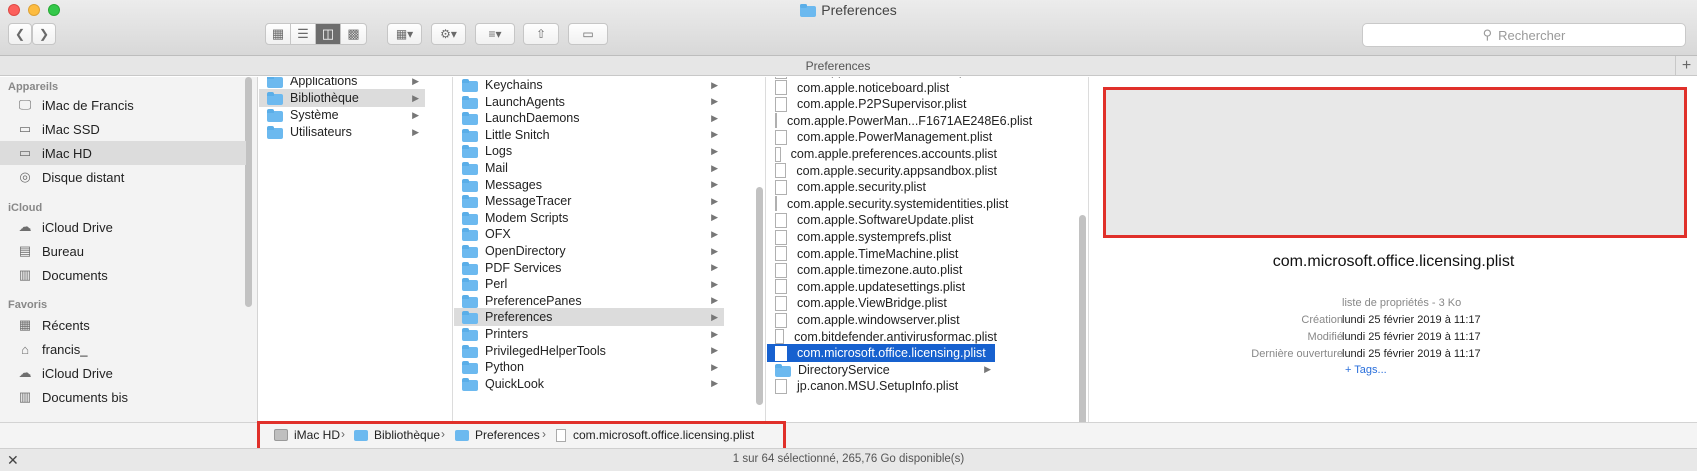  Describe the element at coordinates (498, 234) in the screenshot. I see `list-item-label: OFX` at that location.